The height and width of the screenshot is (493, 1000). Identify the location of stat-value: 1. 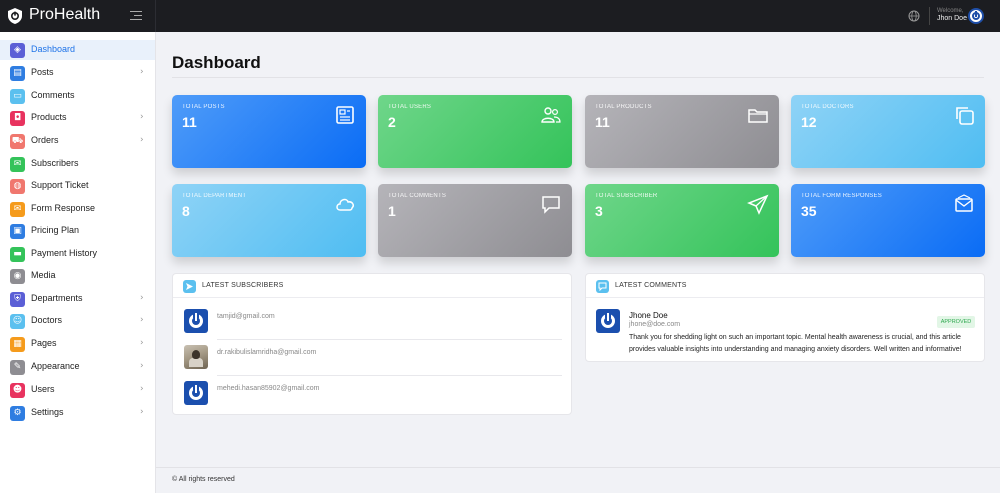
(392, 211).